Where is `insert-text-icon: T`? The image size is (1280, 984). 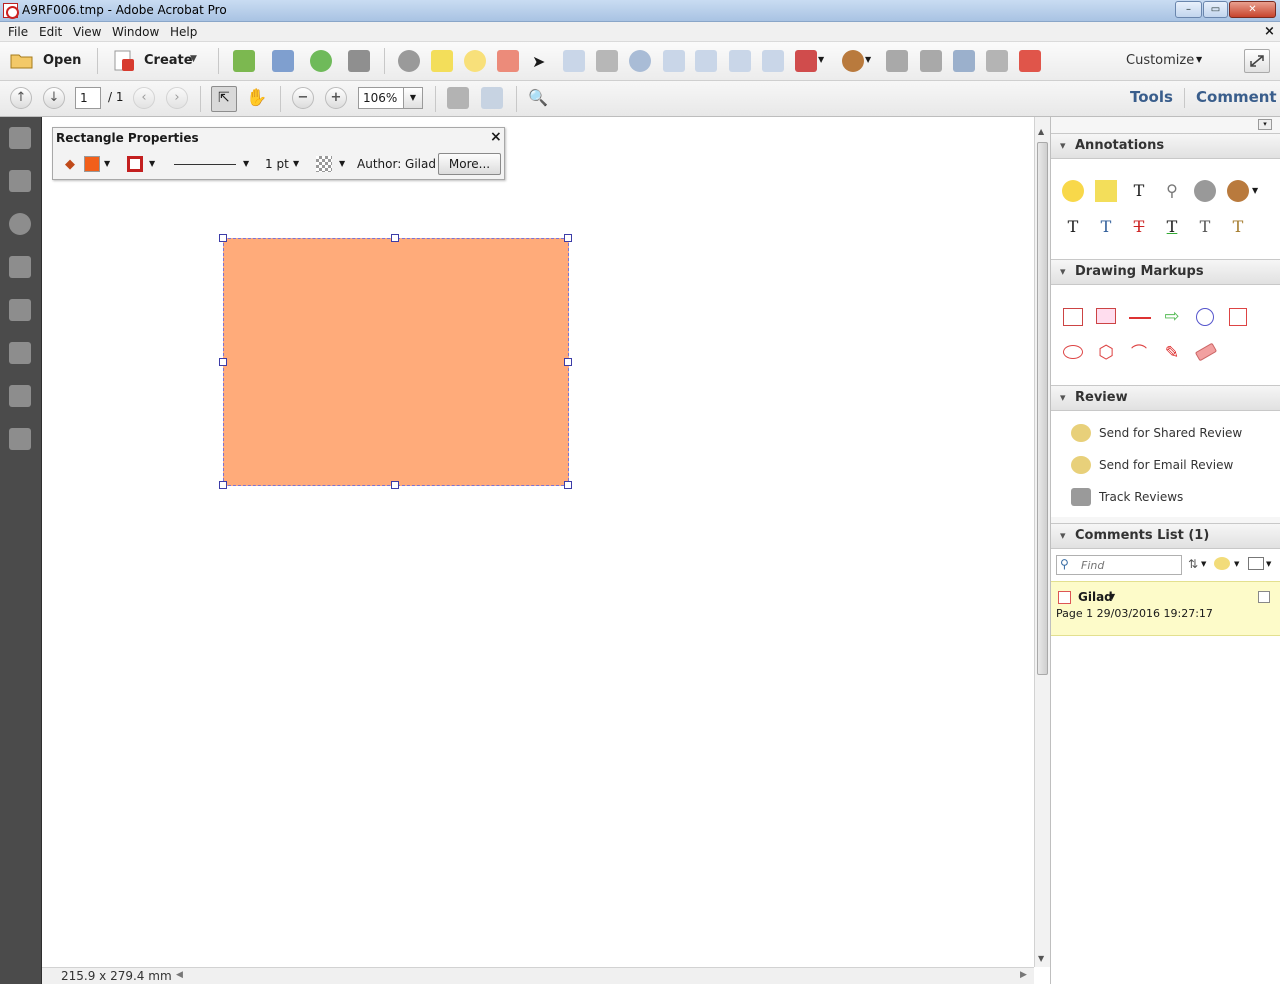
insert-text-icon: T is located at coordinates (1073, 227).